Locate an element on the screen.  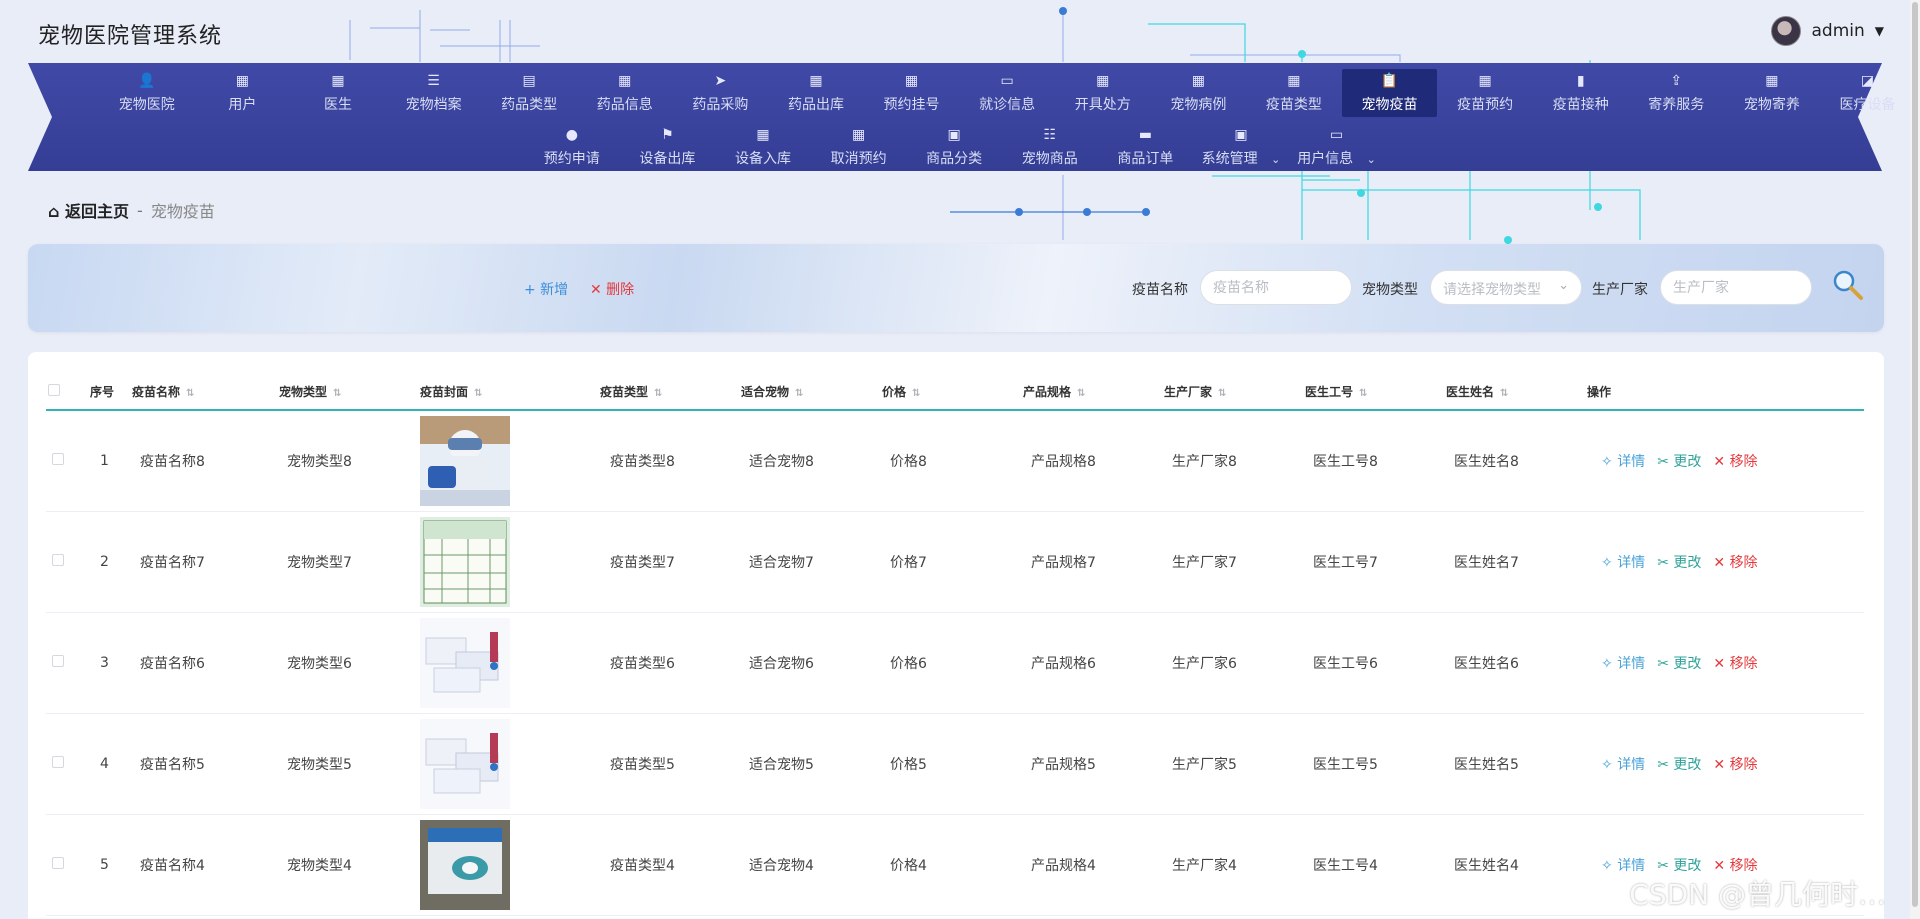
nav-item: ☰ 宠物档案 is located at coordinates (434, 93).